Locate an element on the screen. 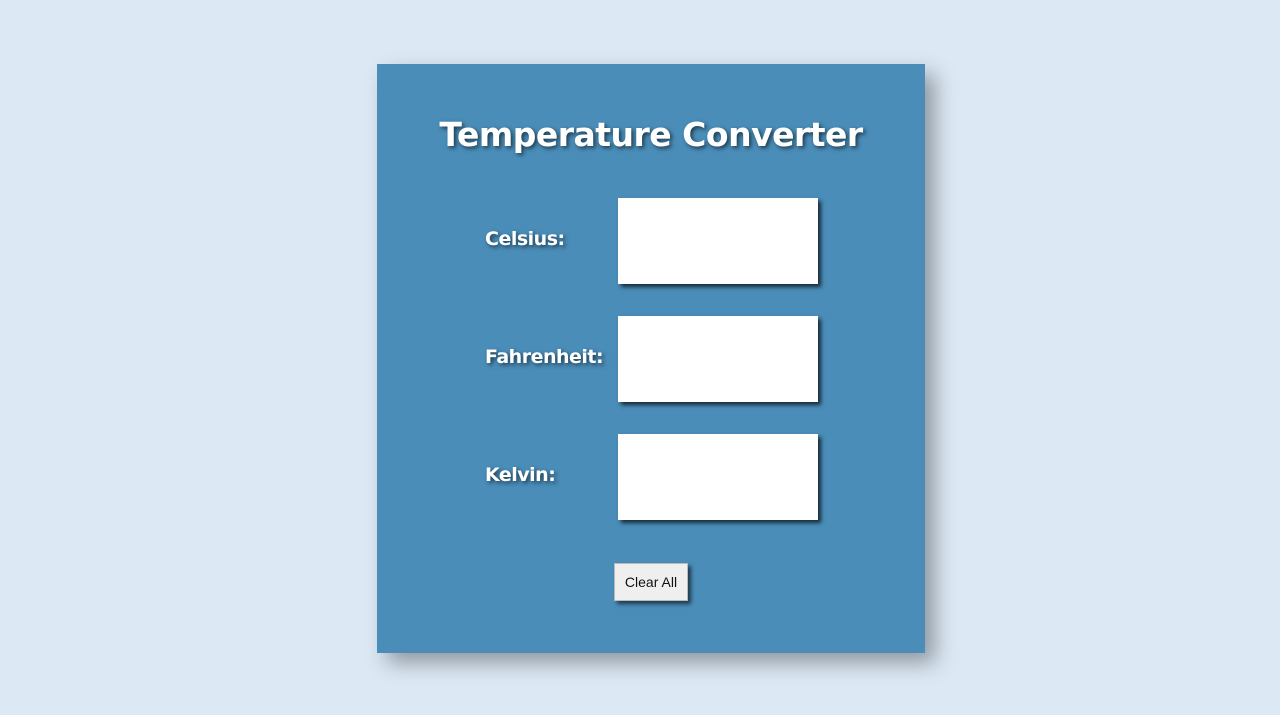 The height and width of the screenshot is (715, 1280). fahrenheit-input is located at coordinates (718, 359).